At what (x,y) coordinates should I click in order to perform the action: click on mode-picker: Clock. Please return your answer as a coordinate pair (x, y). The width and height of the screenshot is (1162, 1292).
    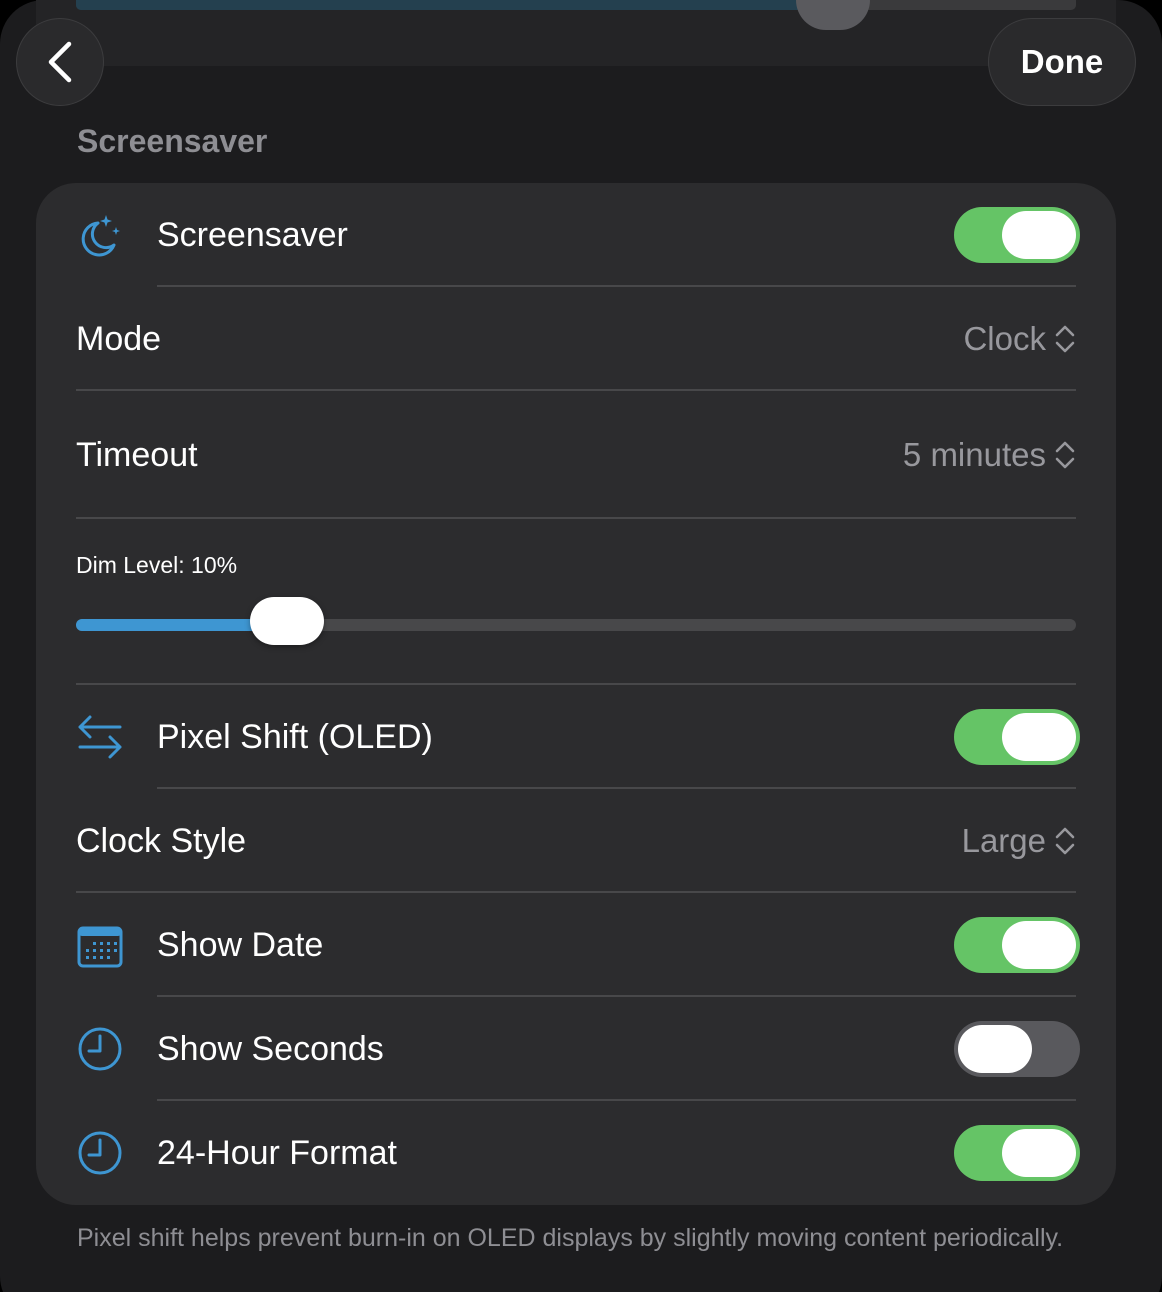
    Looking at the image, I should click on (1019, 339).